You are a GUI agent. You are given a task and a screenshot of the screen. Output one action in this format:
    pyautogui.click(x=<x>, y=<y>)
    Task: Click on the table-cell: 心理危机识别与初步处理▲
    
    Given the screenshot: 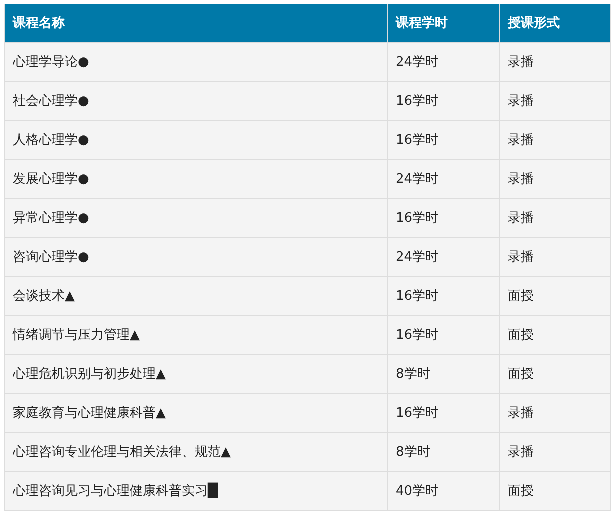 What is the action you would take?
    pyautogui.click(x=196, y=373)
    